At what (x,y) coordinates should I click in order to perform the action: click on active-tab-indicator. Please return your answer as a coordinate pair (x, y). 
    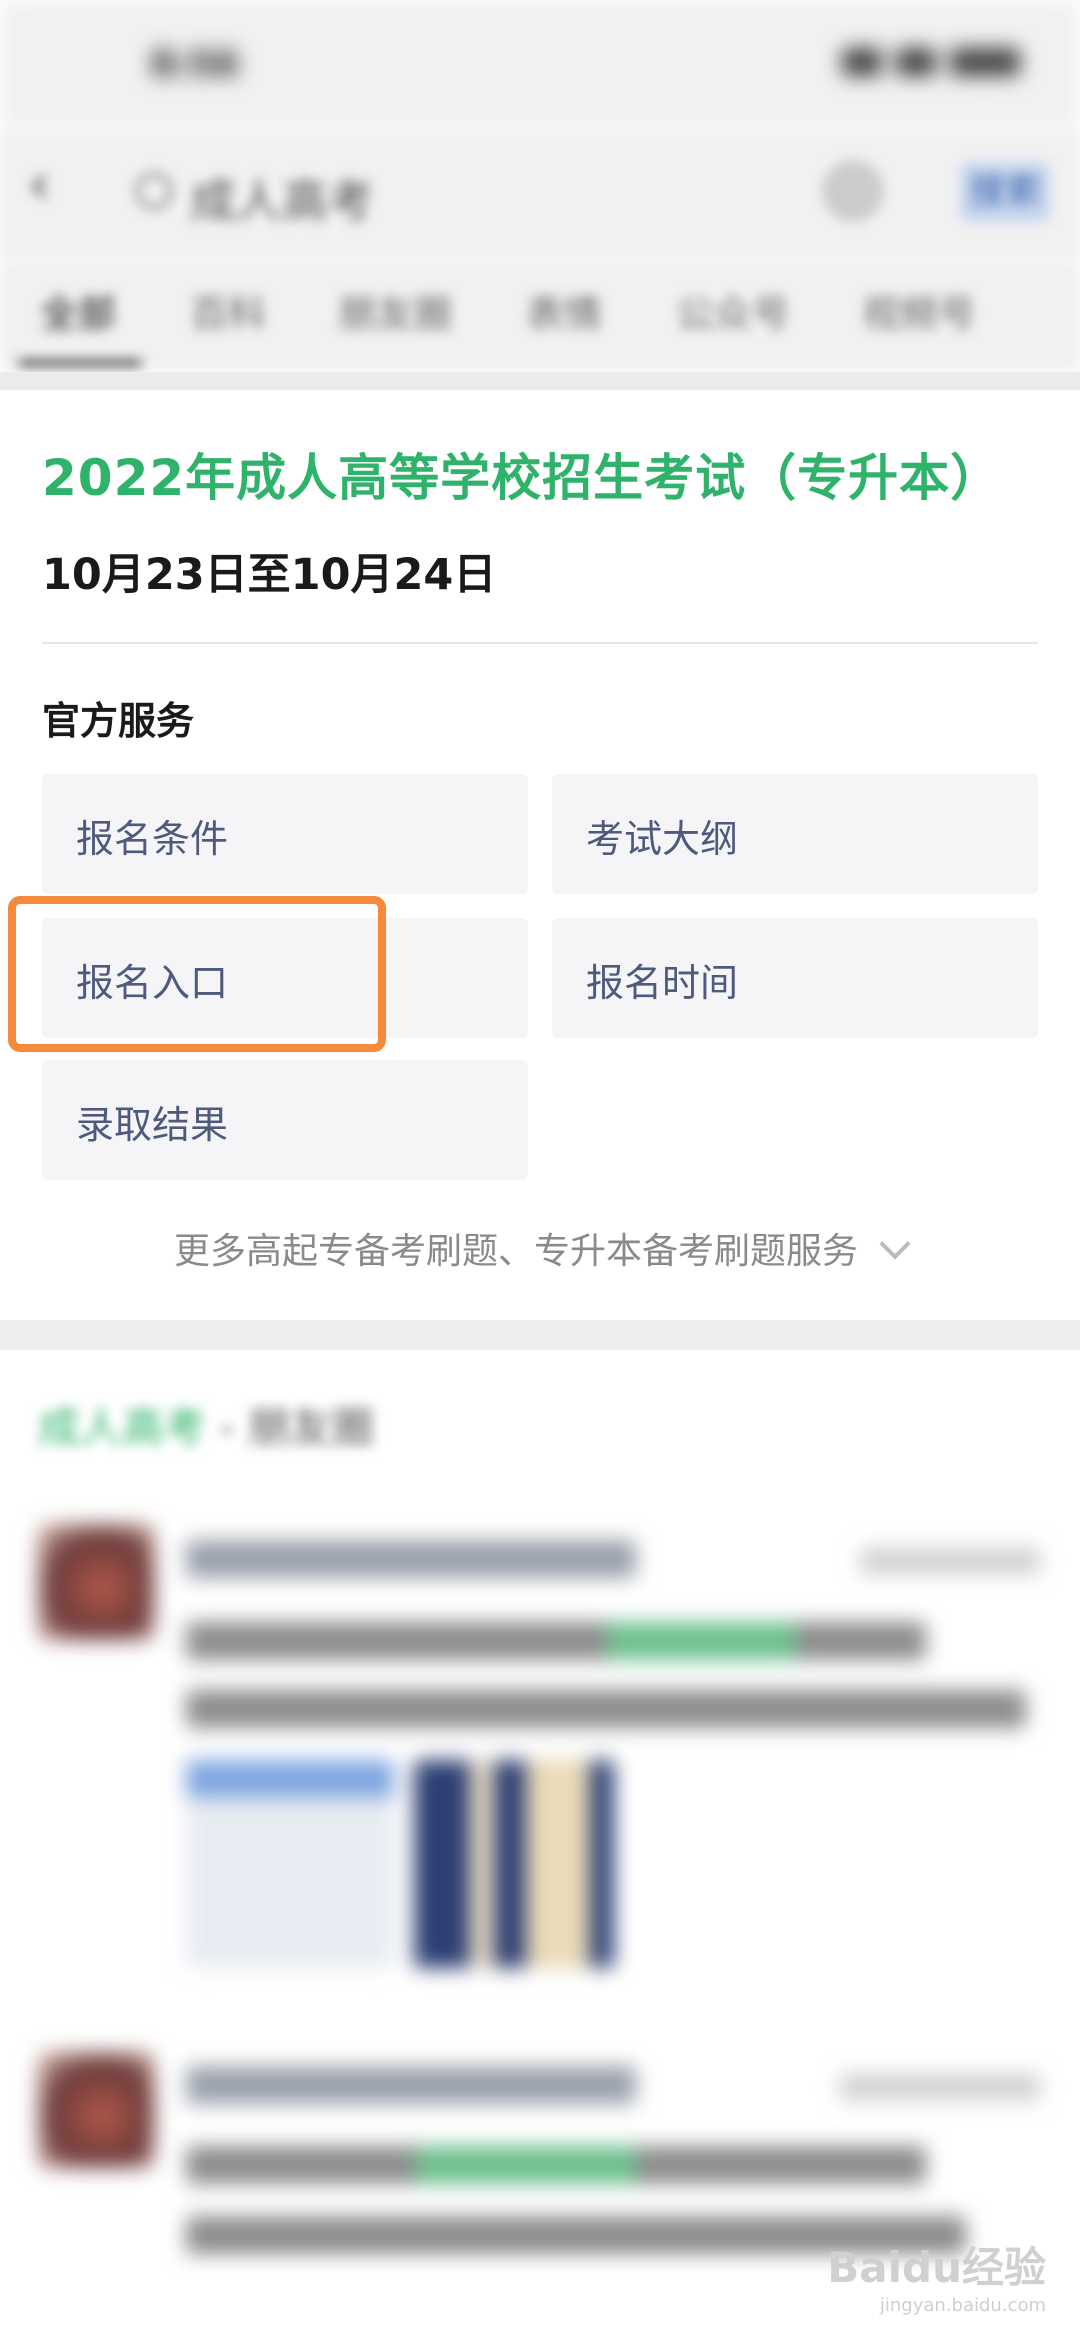
    Looking at the image, I should click on (80, 363).